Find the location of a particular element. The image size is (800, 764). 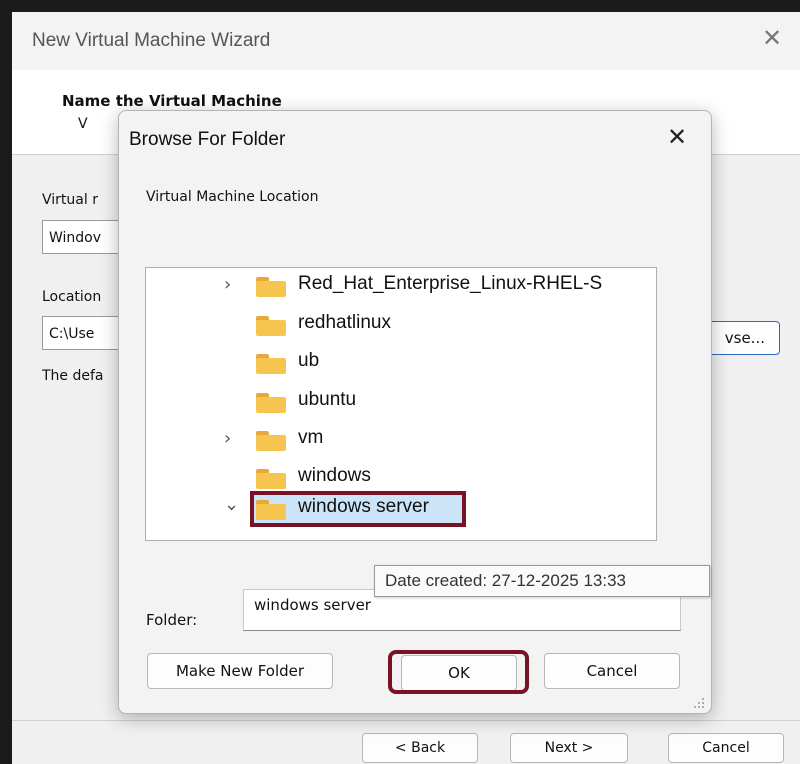

chevron-down-icon: ⌄ is located at coordinates (231, 504).